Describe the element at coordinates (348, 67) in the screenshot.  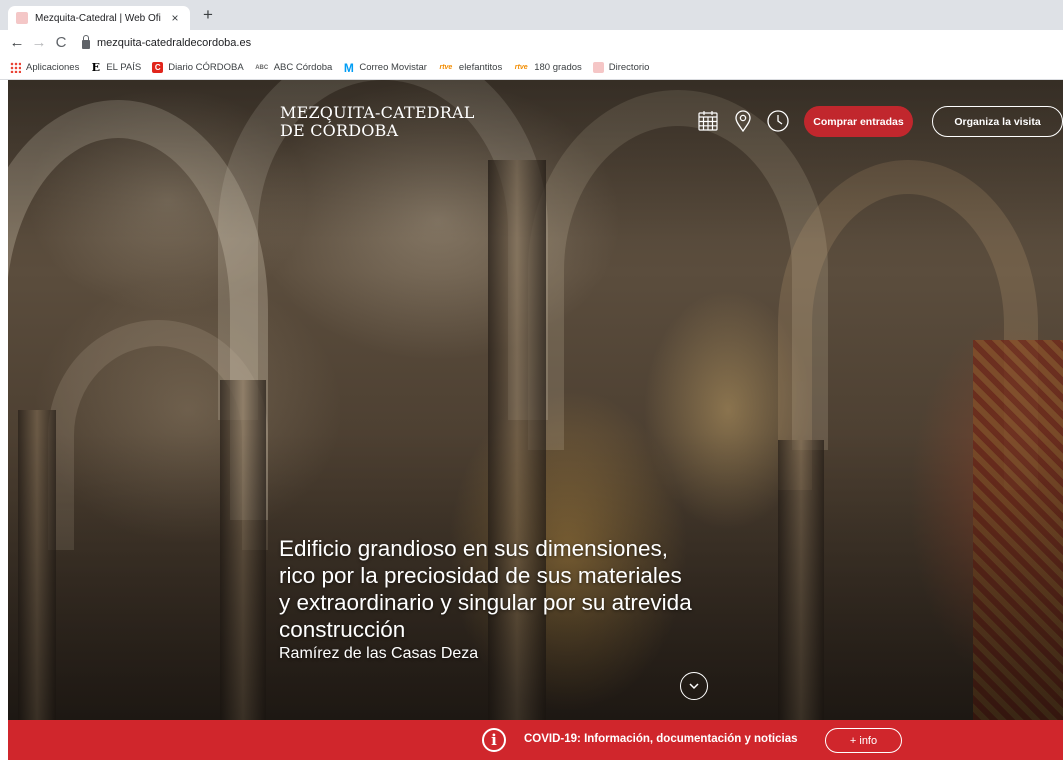
I see `movistar-icon: M` at that location.